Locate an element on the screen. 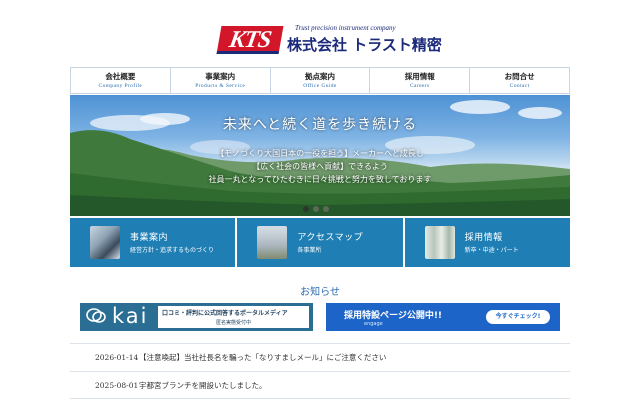  nav-item-careers: 採用情報 Careers is located at coordinates (420, 80).